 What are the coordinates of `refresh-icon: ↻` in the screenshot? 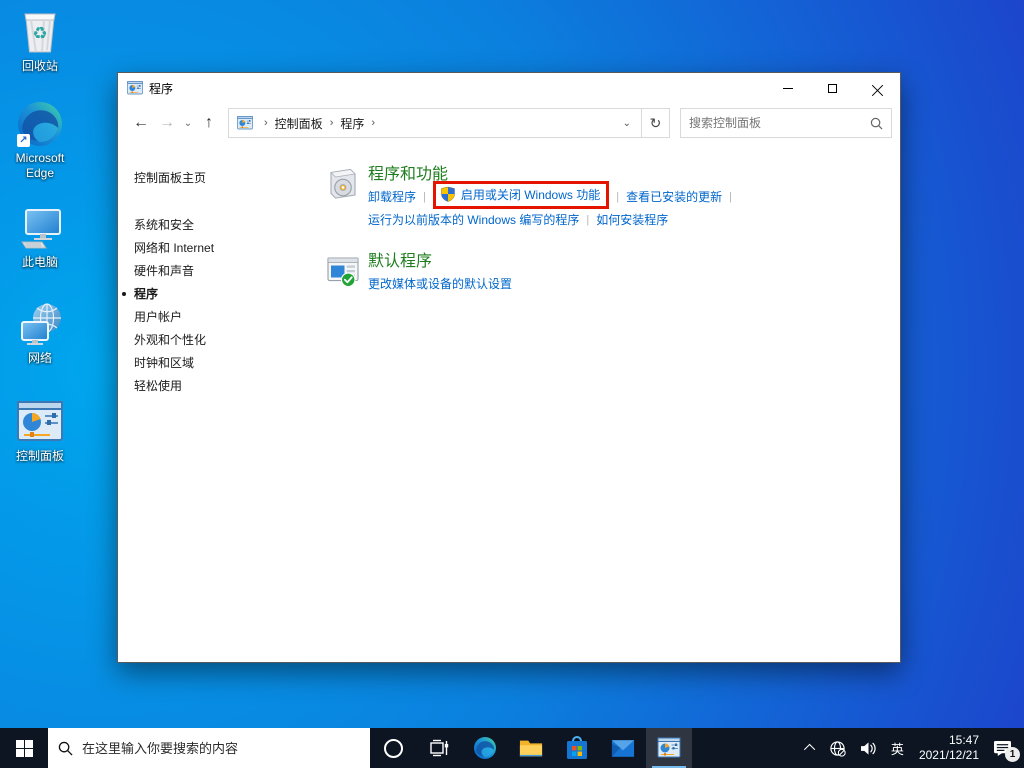 It's located at (655, 122).